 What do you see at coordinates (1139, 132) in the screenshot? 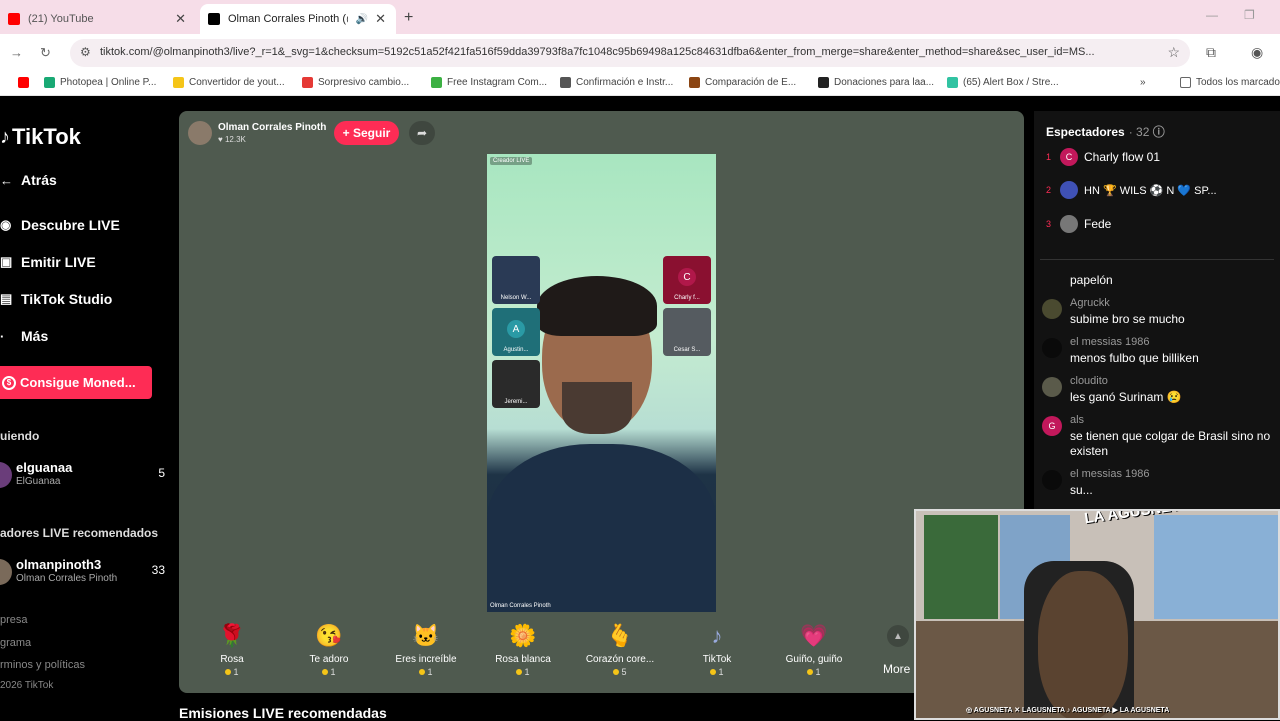
I see `spectators-count: · 32` at bounding box center [1139, 132].